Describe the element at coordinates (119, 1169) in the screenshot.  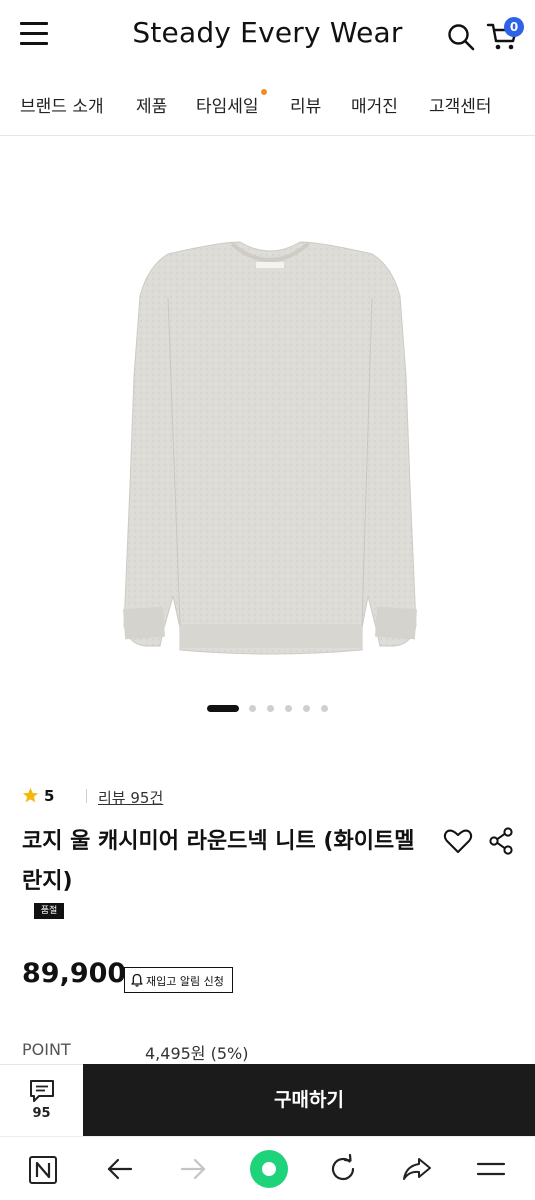
I see `back-arrow-icon` at that location.